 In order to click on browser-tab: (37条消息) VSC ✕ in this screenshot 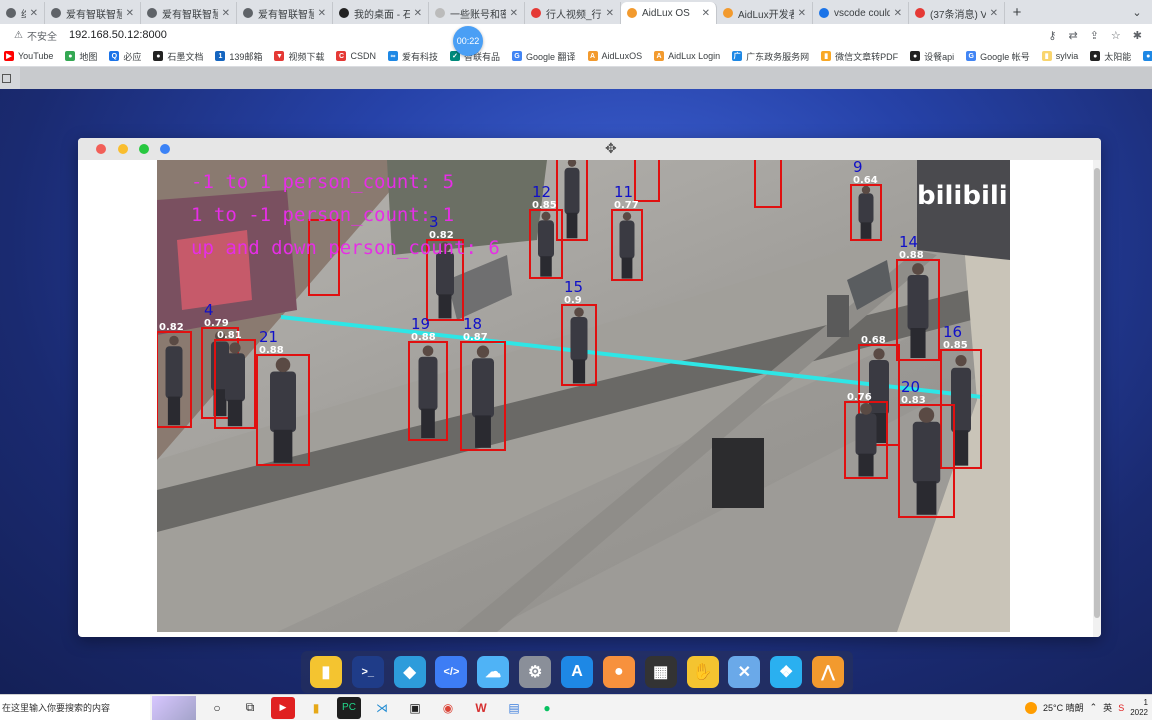, I will do `click(957, 13)`.